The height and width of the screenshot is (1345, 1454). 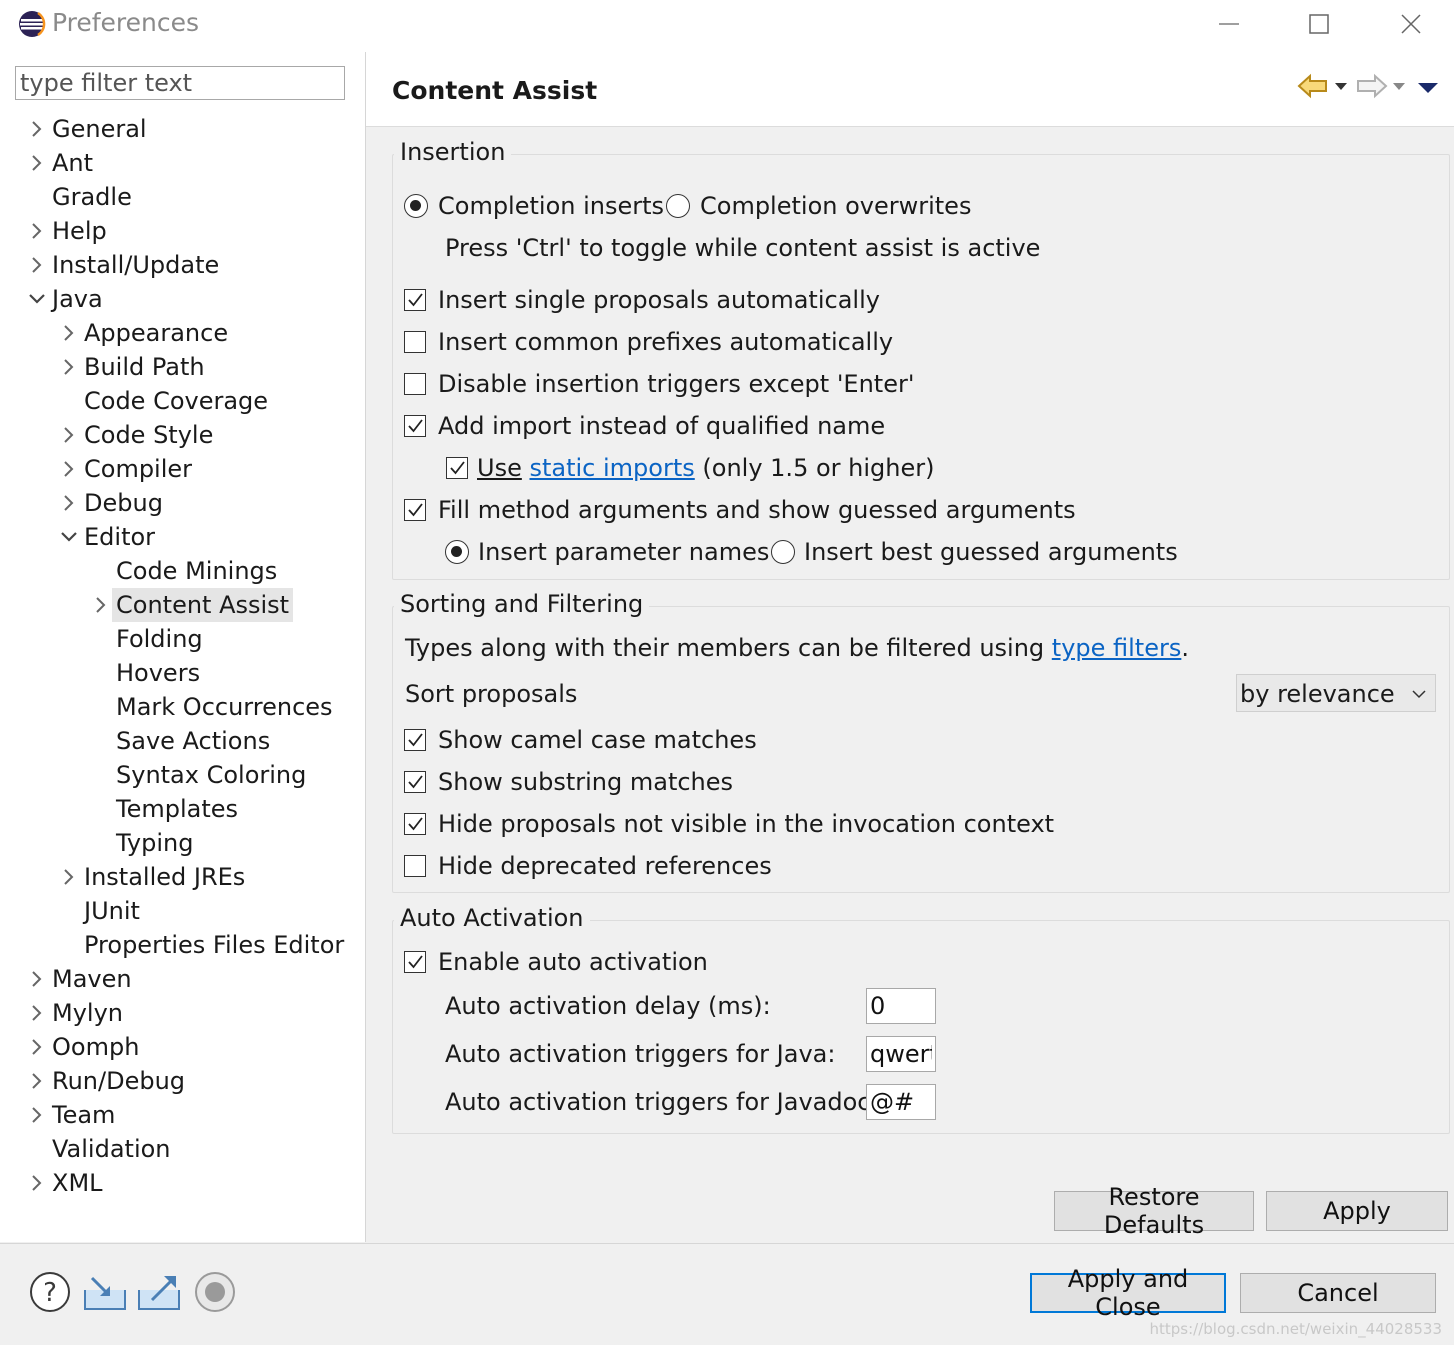 What do you see at coordinates (1429, 86) in the screenshot?
I see `view-menu-button` at bounding box center [1429, 86].